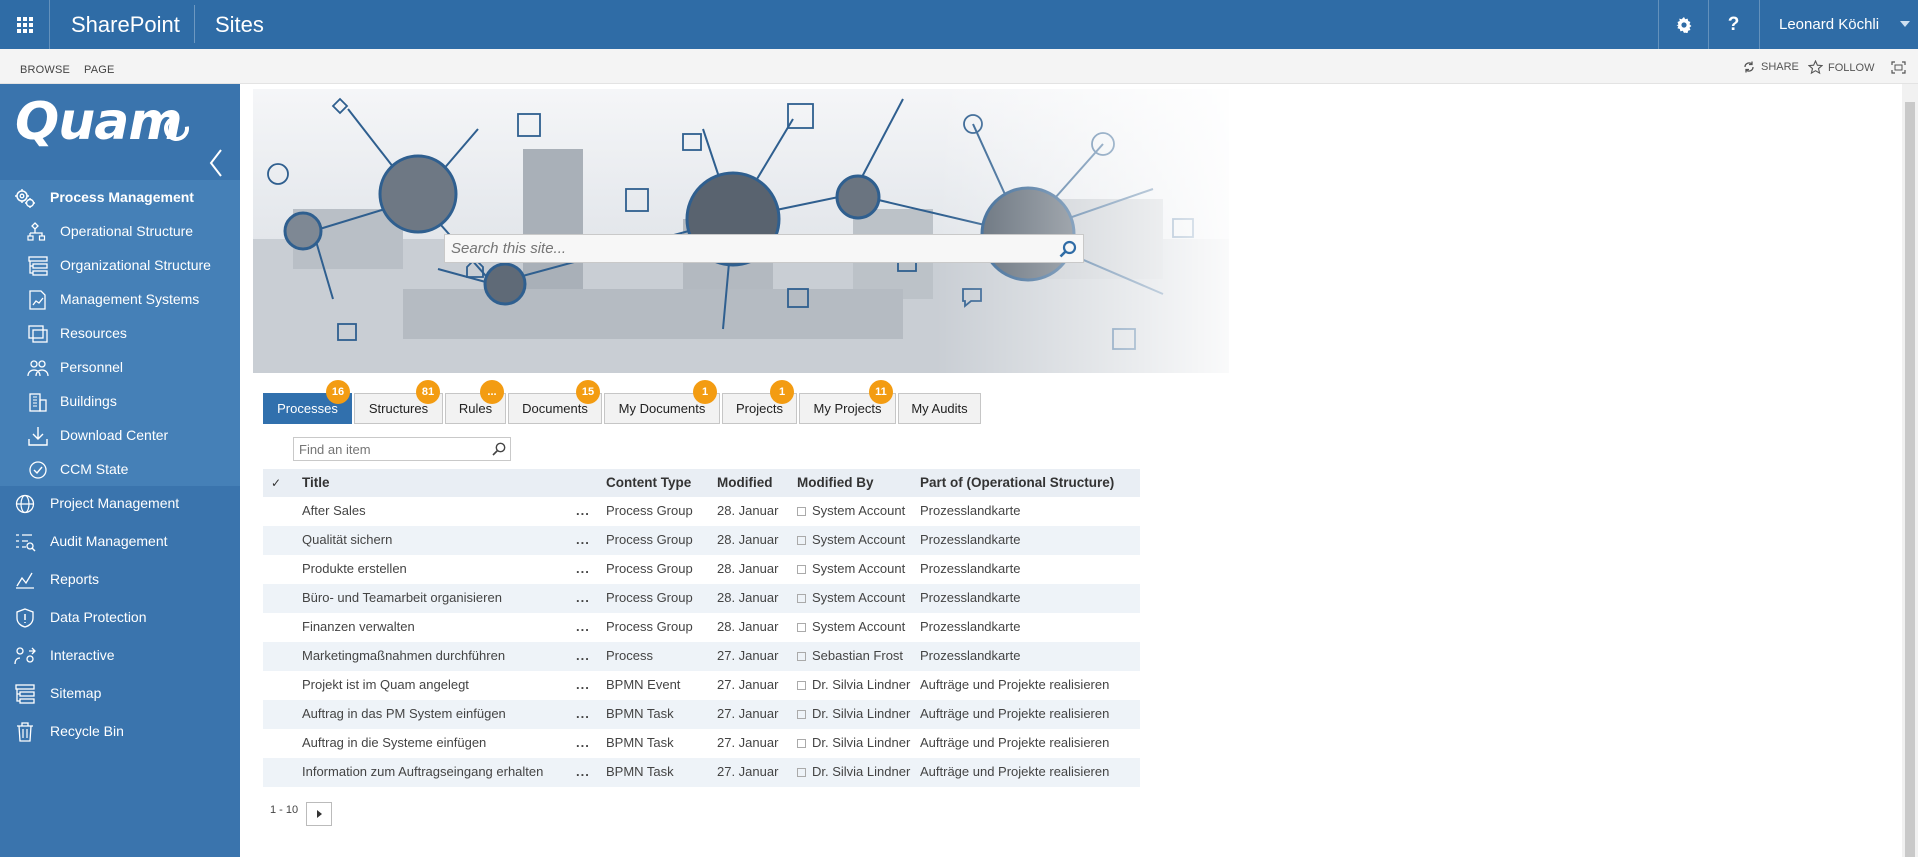 The image size is (1918, 857). I want to click on select-all-checkmark-icon: ✓, so click(276, 483).